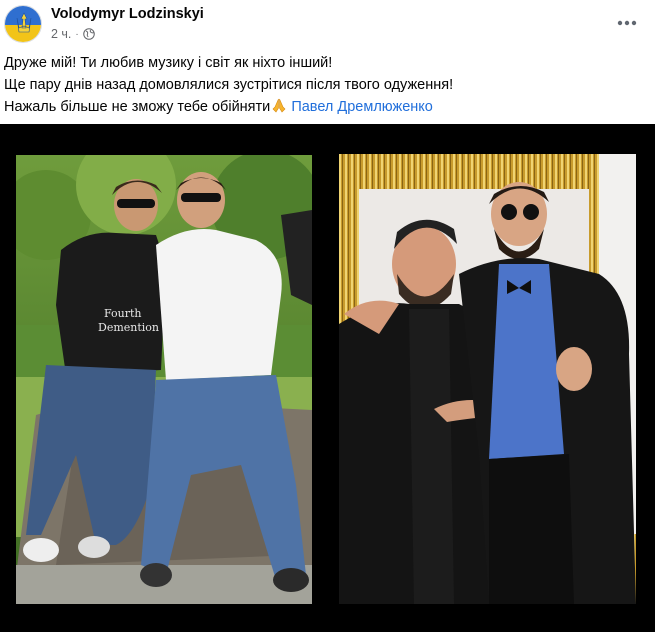  Describe the element at coordinates (61, 34) in the screenshot. I see `post-time: 2 ч.` at that location.